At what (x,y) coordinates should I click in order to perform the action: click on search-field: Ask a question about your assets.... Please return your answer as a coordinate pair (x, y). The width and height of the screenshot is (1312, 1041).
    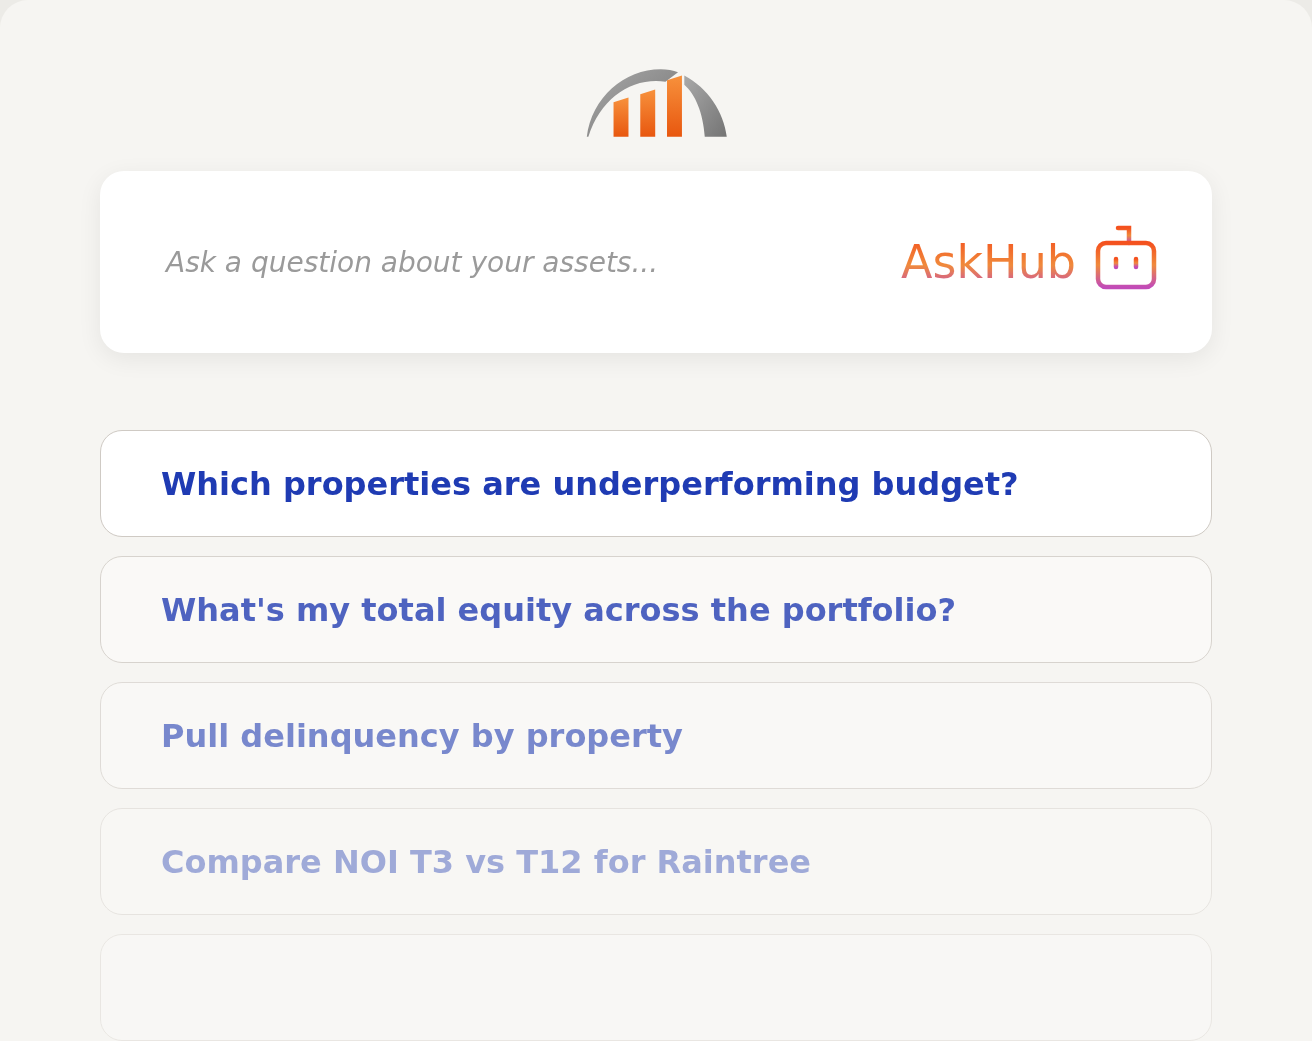
    Looking at the image, I should click on (533, 262).